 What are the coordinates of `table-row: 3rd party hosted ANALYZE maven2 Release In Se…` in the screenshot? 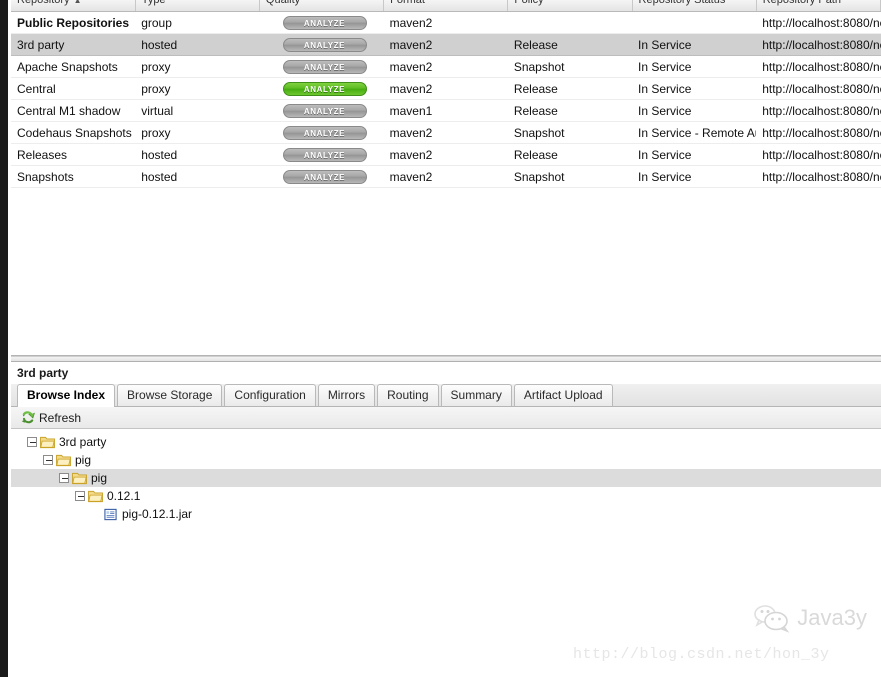 It's located at (446, 44).